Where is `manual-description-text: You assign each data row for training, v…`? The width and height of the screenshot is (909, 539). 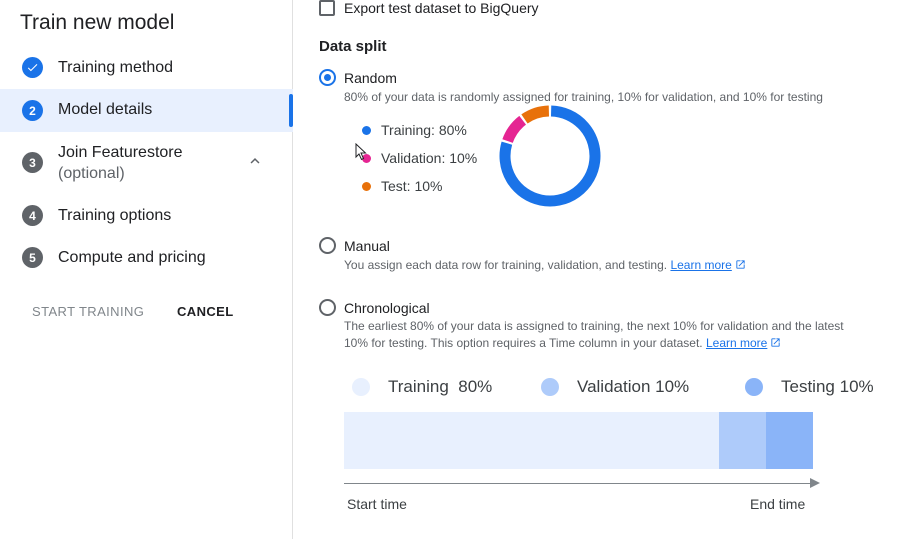 manual-description-text: You assign each data row for training, v… is located at coordinates (506, 265).